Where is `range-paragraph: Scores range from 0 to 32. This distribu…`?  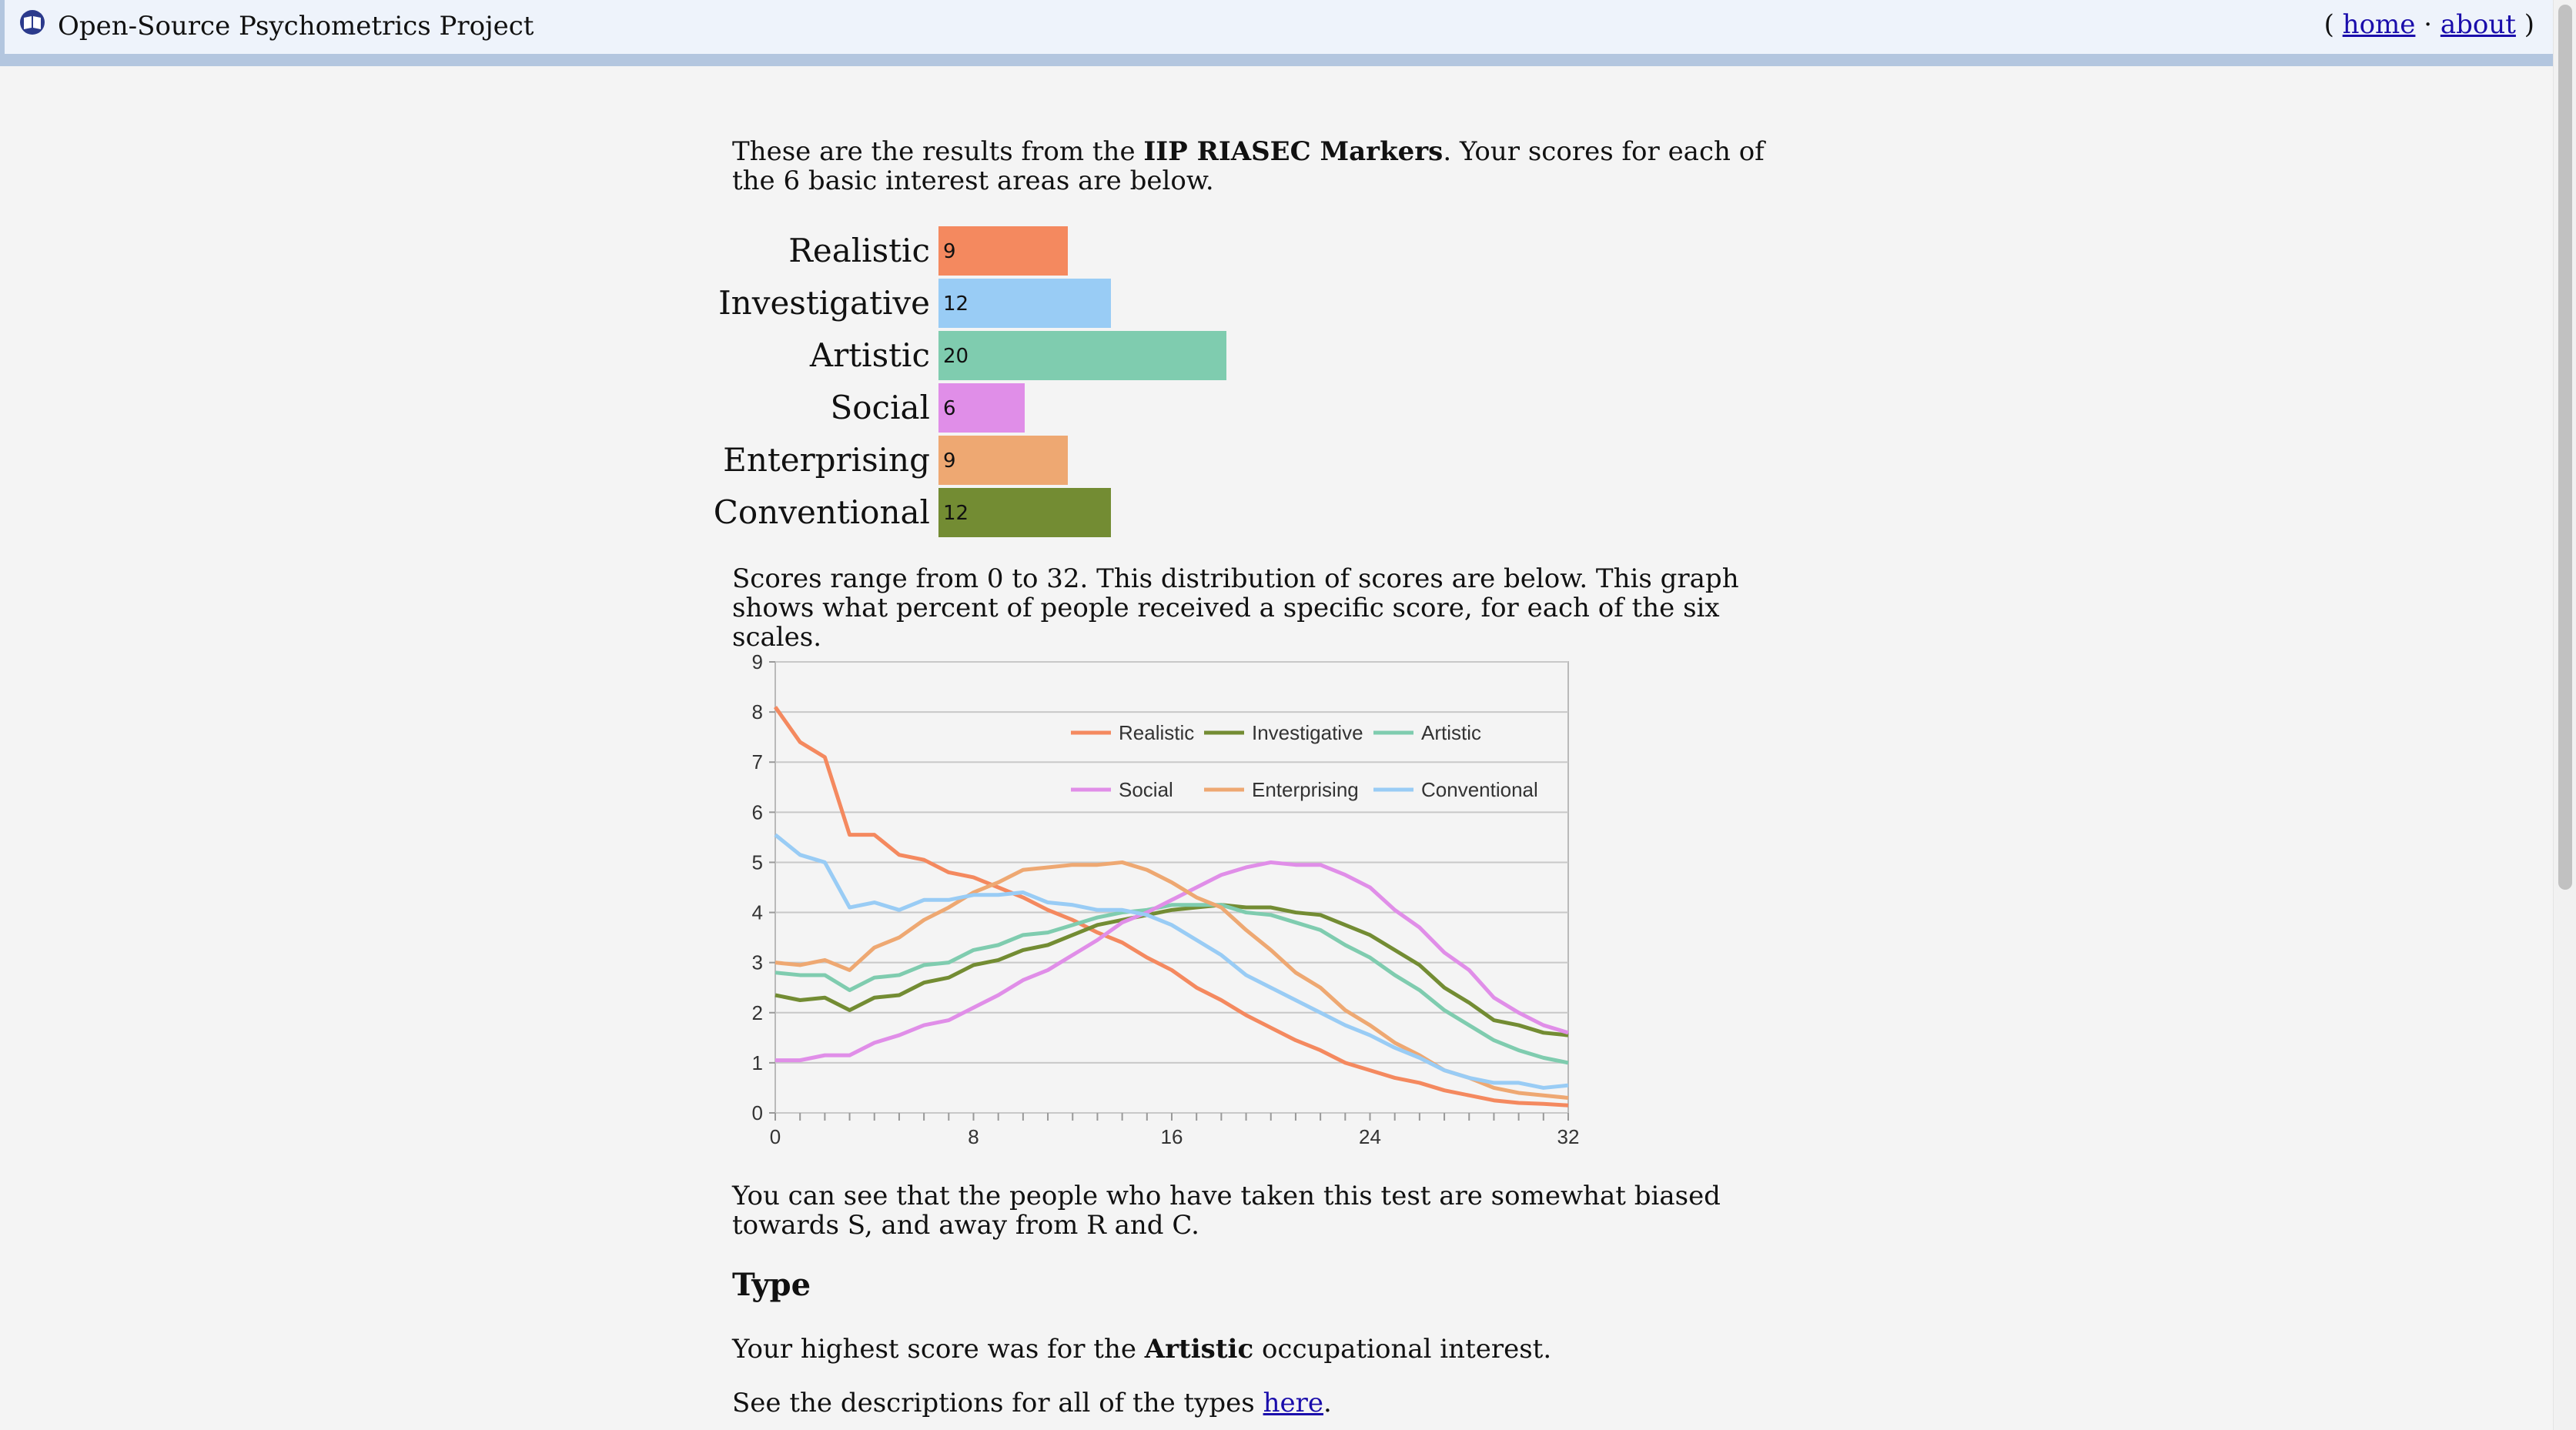
range-paragraph: Scores range from 0 to 32. This distribu… is located at coordinates (1271, 608).